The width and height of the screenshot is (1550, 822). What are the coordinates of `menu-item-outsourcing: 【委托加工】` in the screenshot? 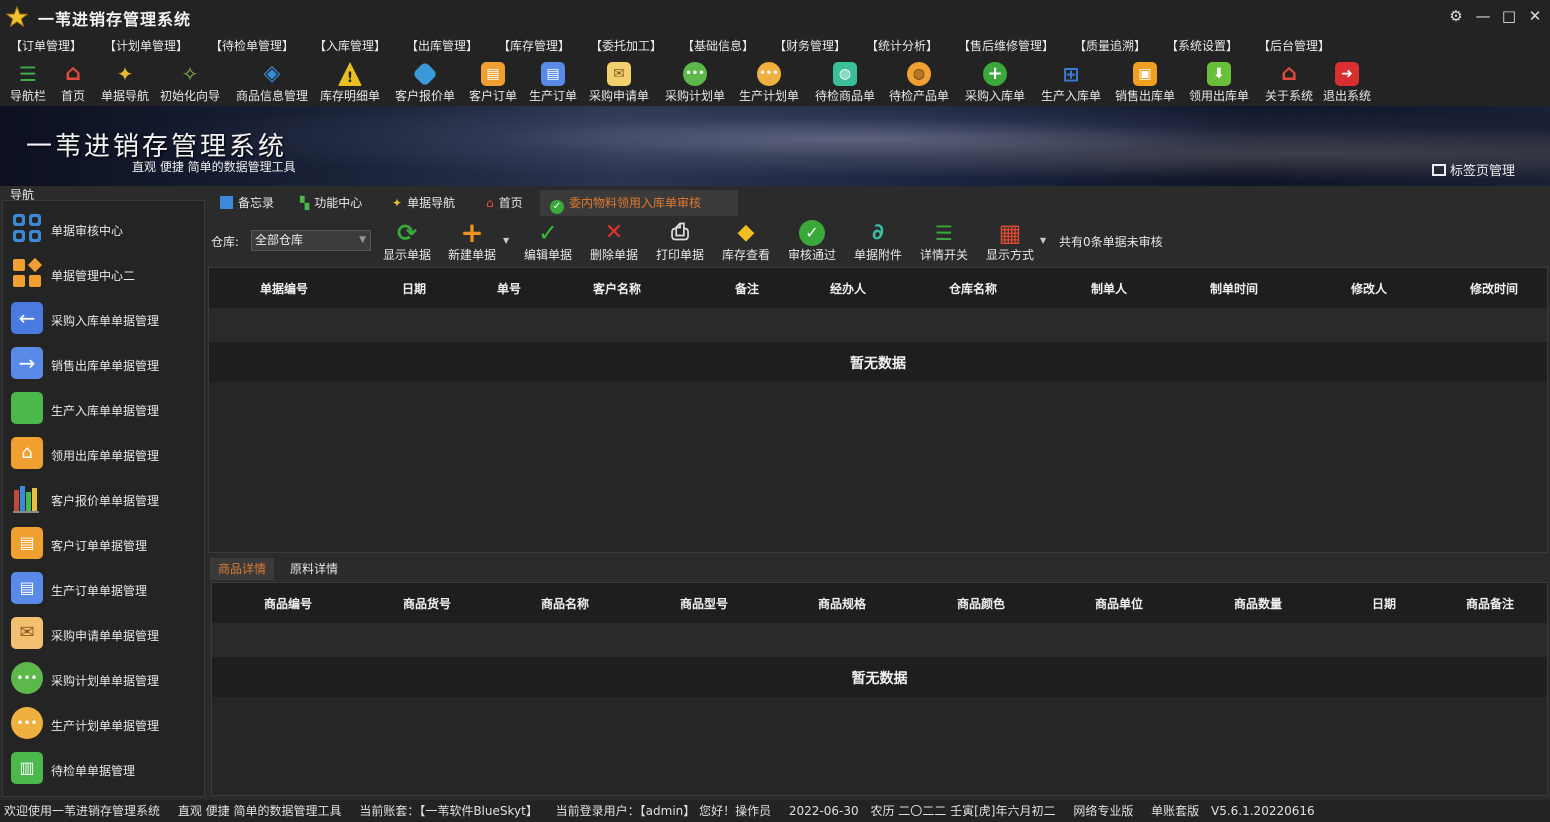 It's located at (626, 45).